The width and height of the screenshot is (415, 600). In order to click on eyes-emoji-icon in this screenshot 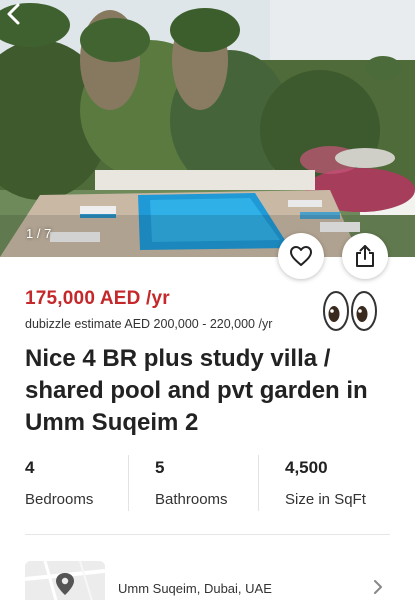, I will do `click(350, 311)`.